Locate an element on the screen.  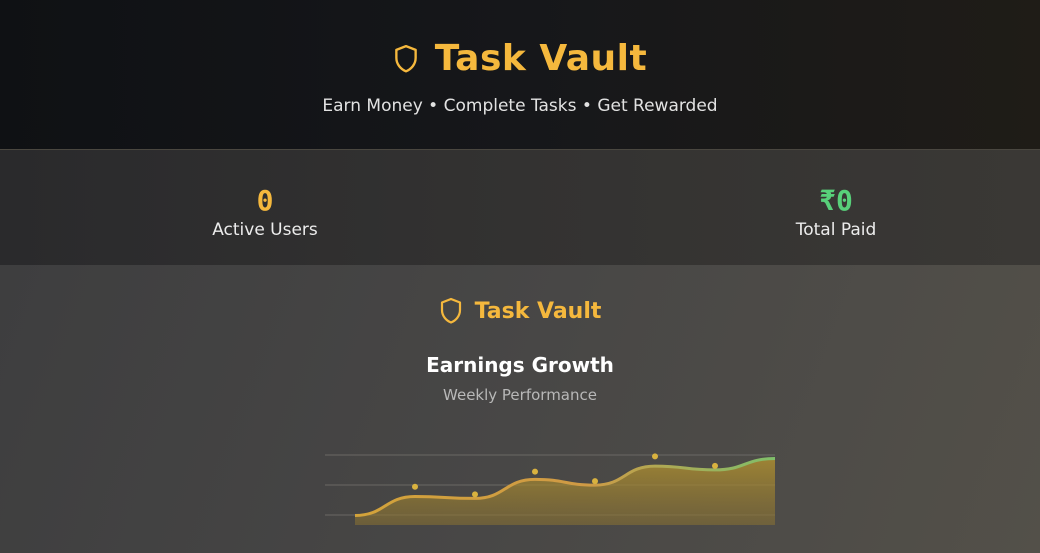
total-paid-label: Total Paid is located at coordinates (836, 230).